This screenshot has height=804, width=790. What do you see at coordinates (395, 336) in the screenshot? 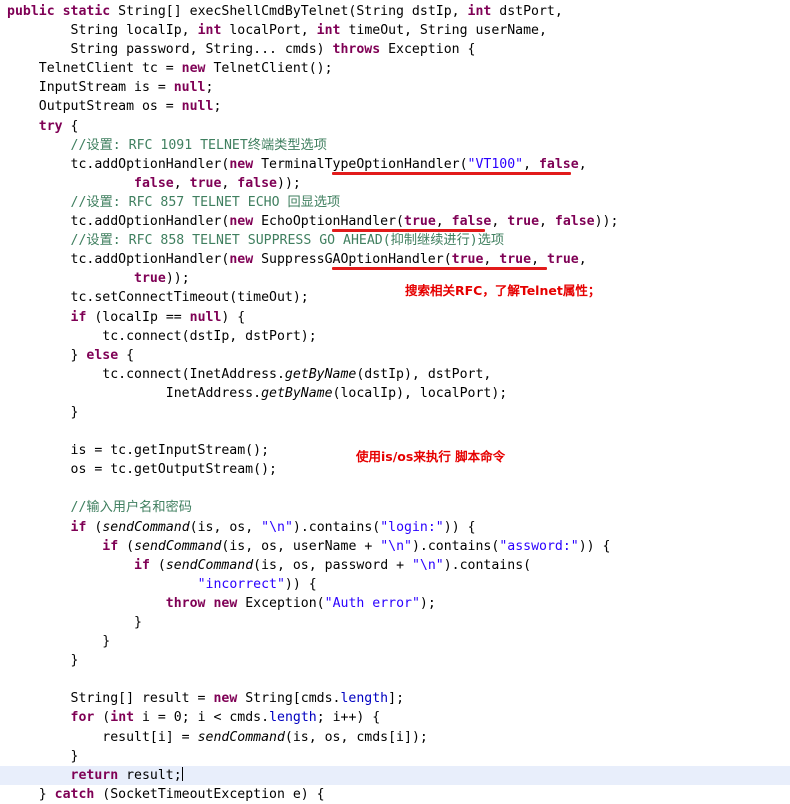
I see `code-line: tc.connect(dstIp, dstPort);` at bounding box center [395, 336].